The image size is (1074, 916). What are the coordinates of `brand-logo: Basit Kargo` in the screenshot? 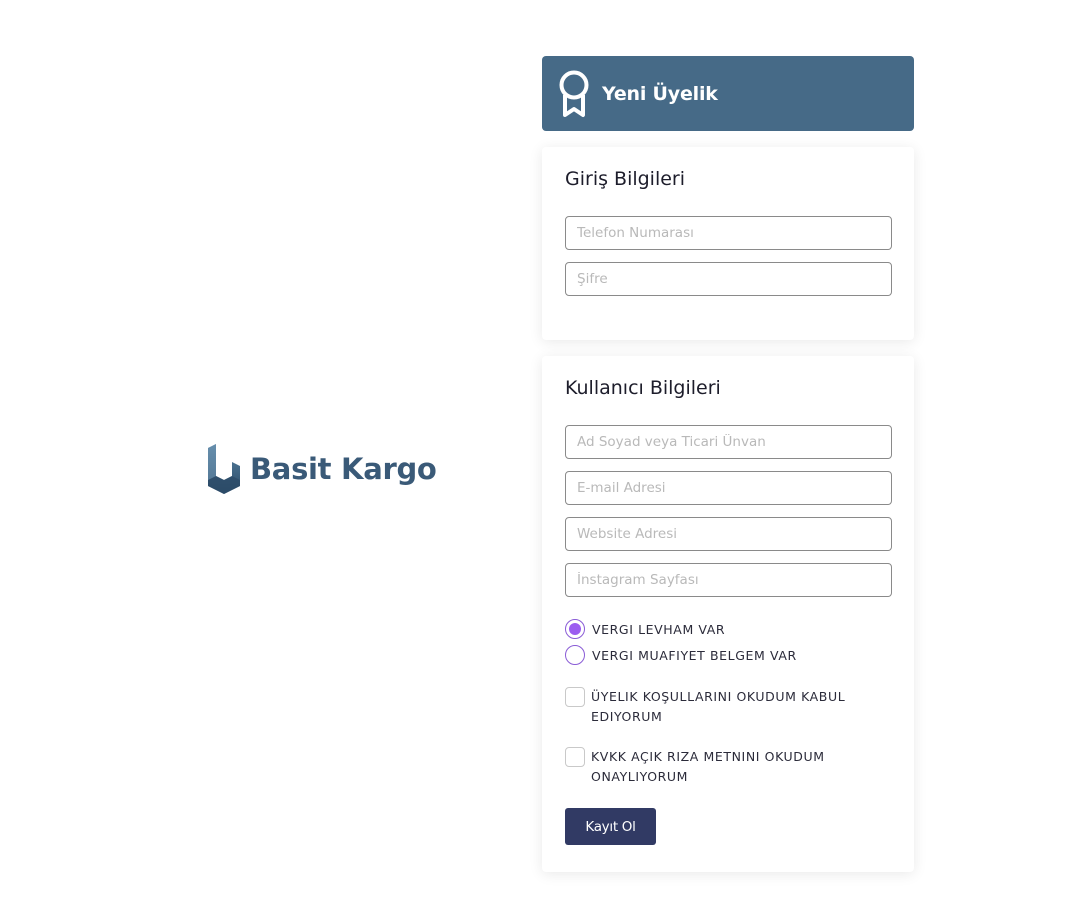 It's located at (322, 469).